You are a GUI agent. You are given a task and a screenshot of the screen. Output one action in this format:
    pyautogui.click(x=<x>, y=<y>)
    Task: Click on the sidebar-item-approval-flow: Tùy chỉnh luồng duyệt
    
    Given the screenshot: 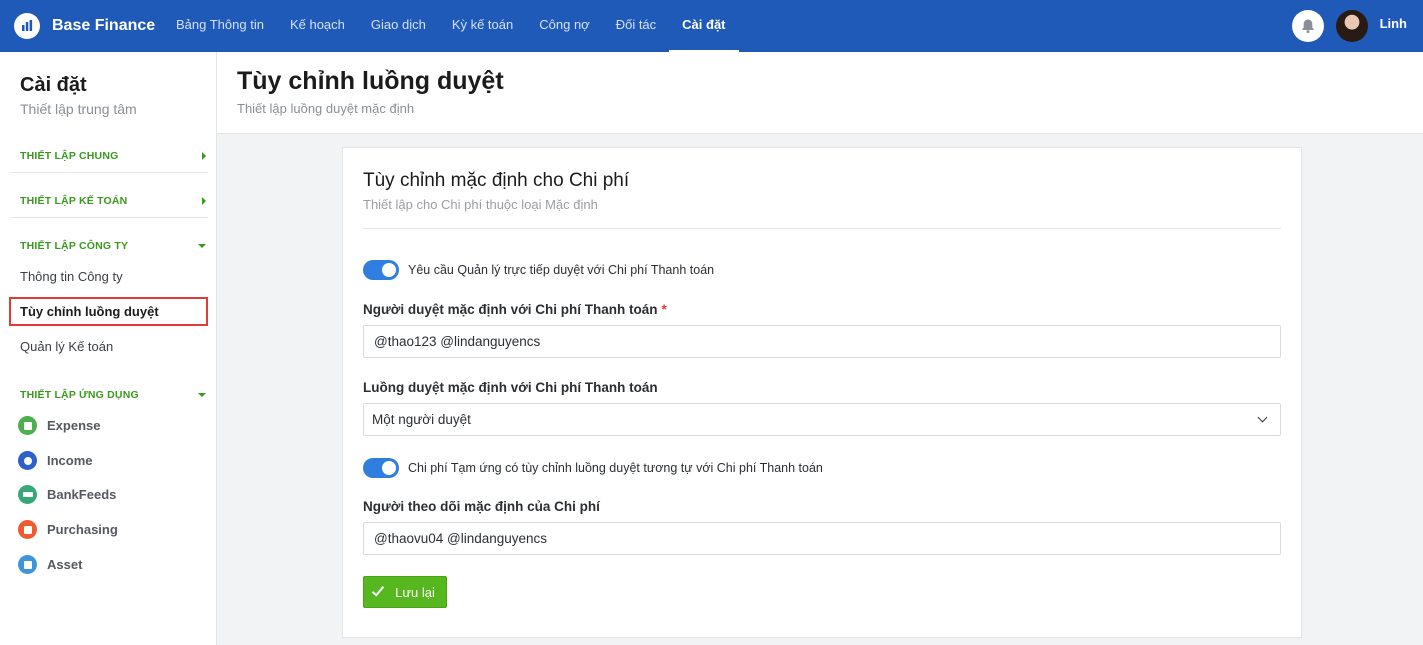 What is the action you would take?
    pyautogui.click(x=108, y=311)
    